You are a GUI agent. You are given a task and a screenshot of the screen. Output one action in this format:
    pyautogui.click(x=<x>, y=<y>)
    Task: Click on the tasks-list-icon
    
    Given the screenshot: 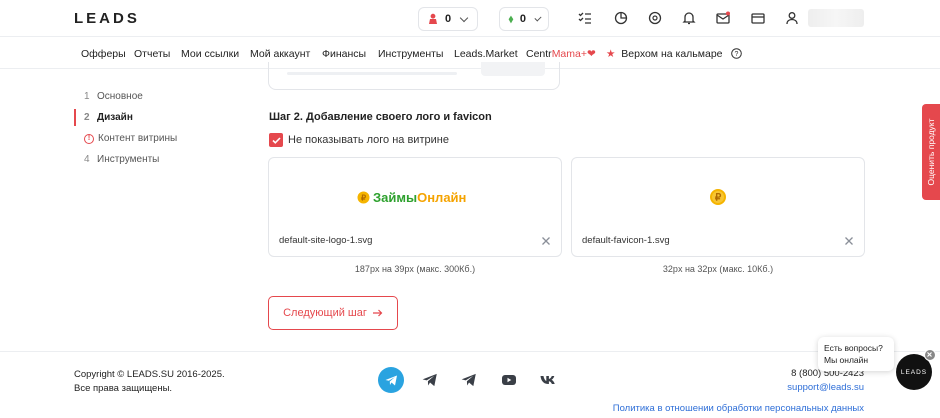 What is the action you would take?
    pyautogui.click(x=585, y=18)
    